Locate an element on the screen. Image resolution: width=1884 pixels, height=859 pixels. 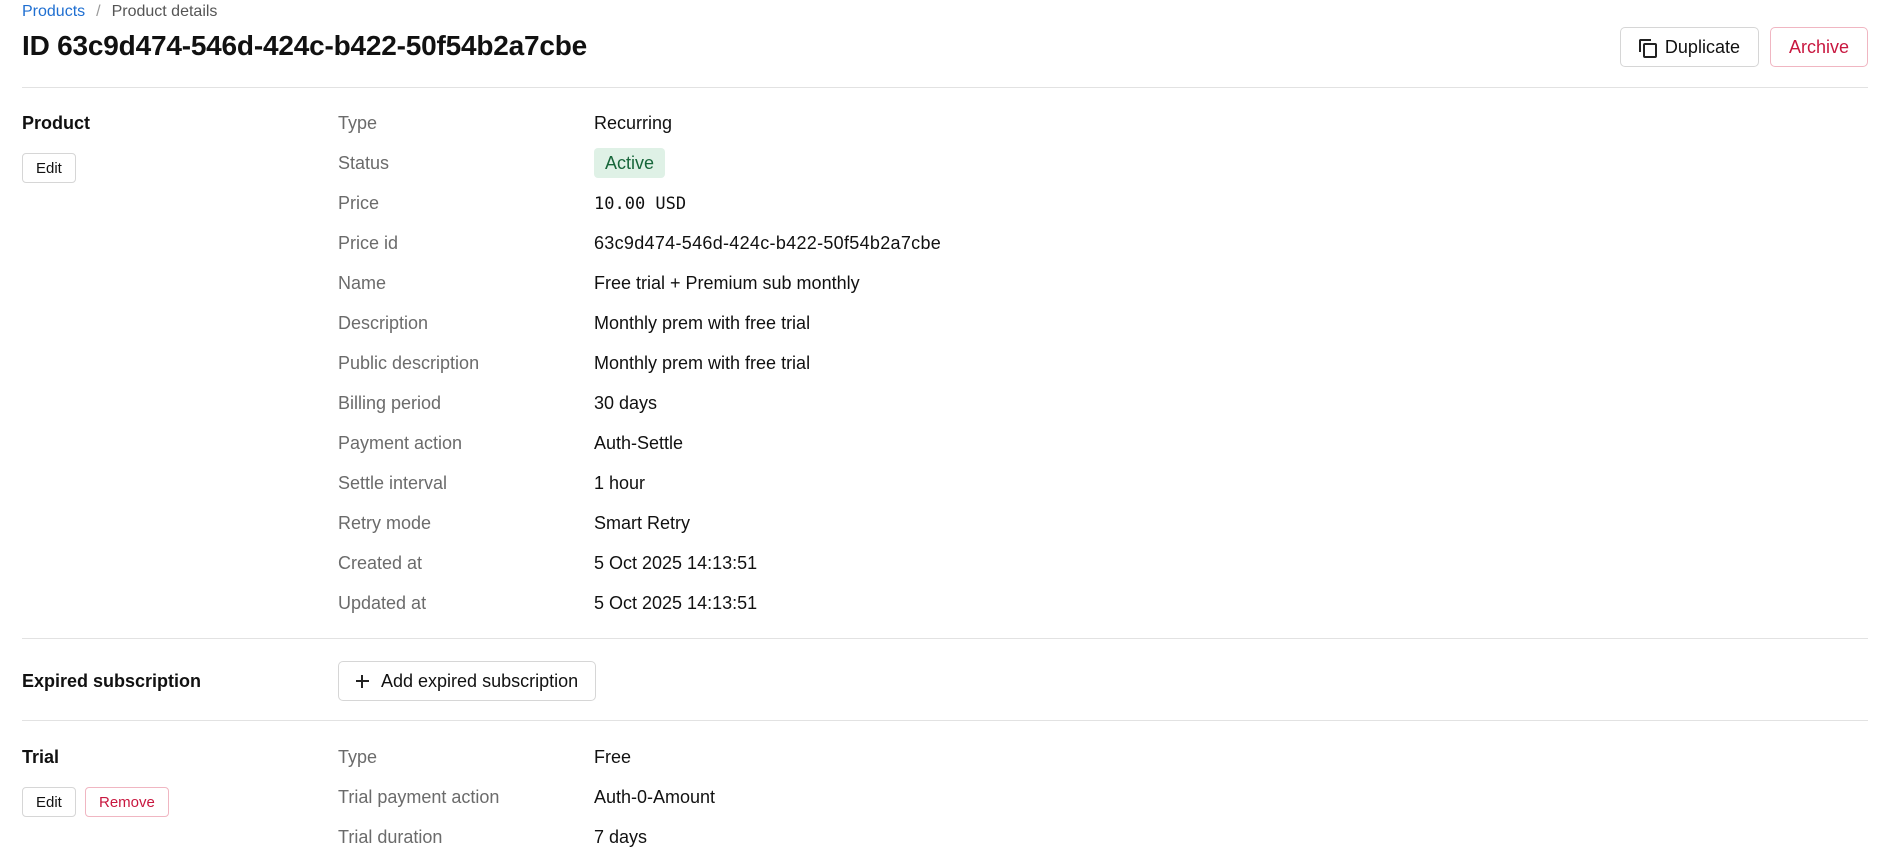
plus-icon is located at coordinates (362, 681).